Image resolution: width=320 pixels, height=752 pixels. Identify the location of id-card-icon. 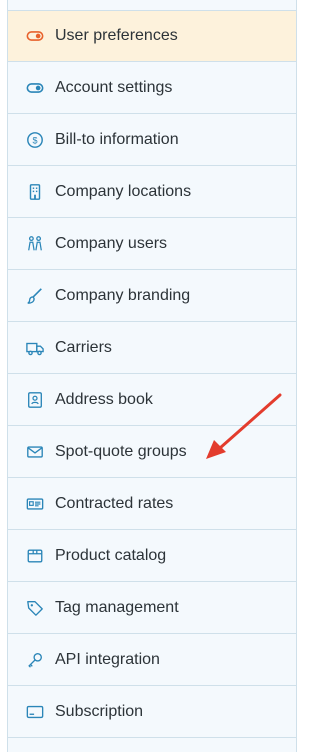
(35, 504).